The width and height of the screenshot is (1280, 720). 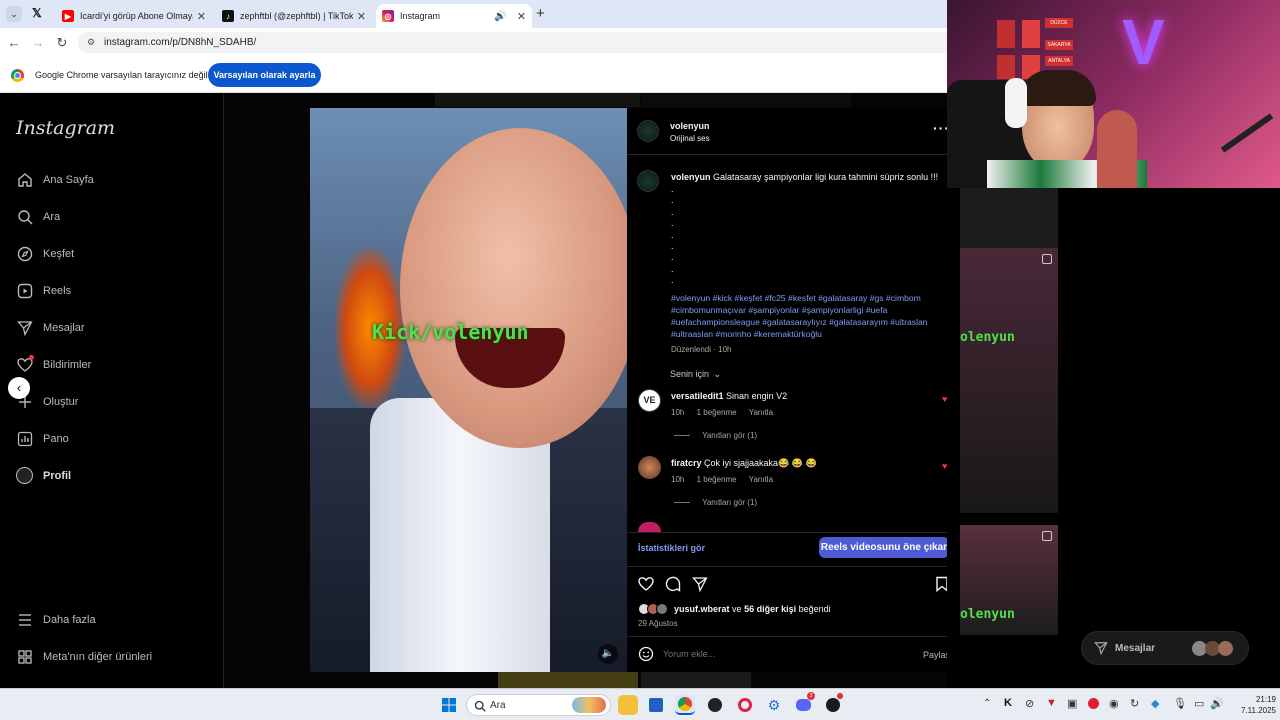 I want to click on comment-icon, so click(x=673, y=586).